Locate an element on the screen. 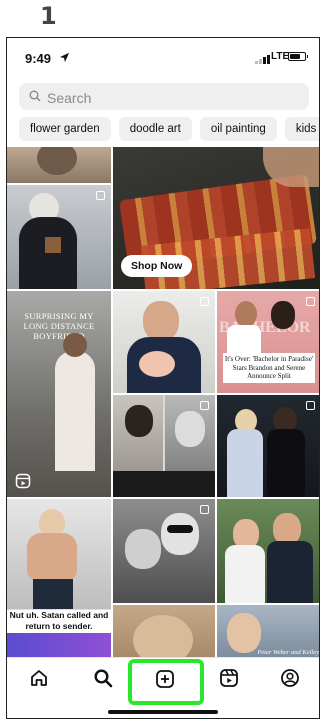 This screenshot has height=720, width=321. post-man-baby is located at coordinates (164, 342).